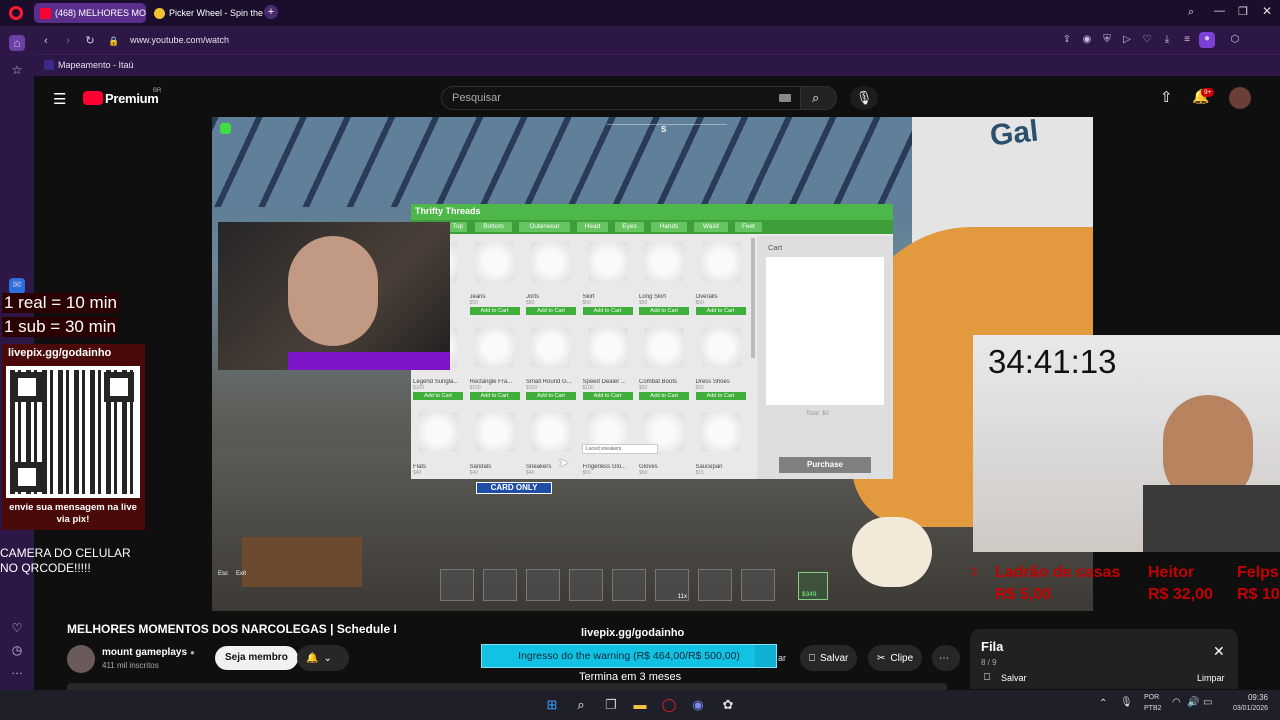 The width and height of the screenshot is (1280, 720). What do you see at coordinates (819, 98) in the screenshot?
I see `search-button: ⌕` at bounding box center [819, 98].